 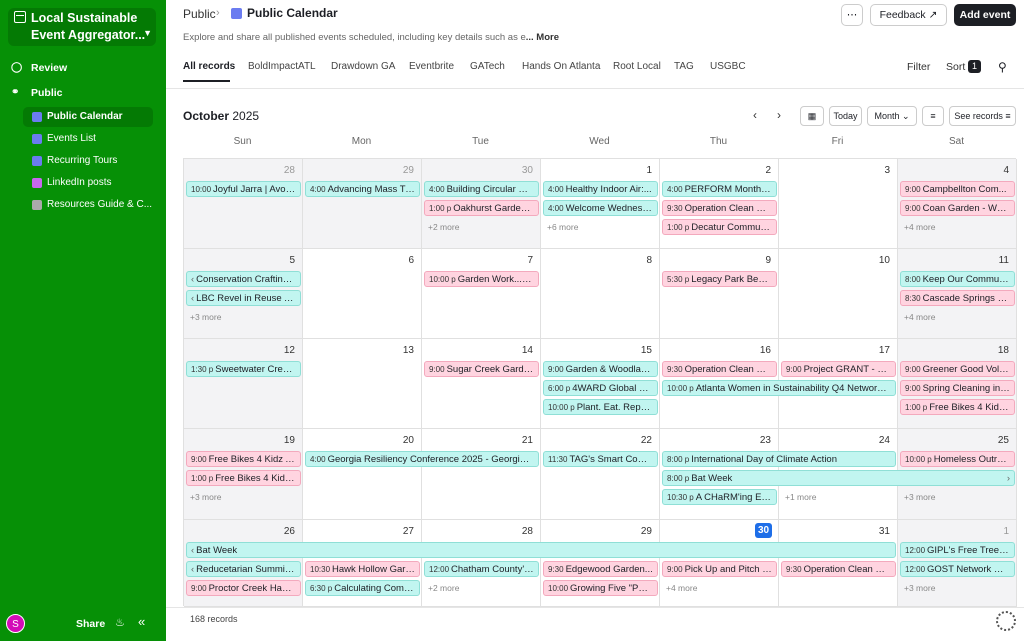 What do you see at coordinates (812, 116) in the screenshot?
I see `date-picker-icon: ▦` at bounding box center [812, 116].